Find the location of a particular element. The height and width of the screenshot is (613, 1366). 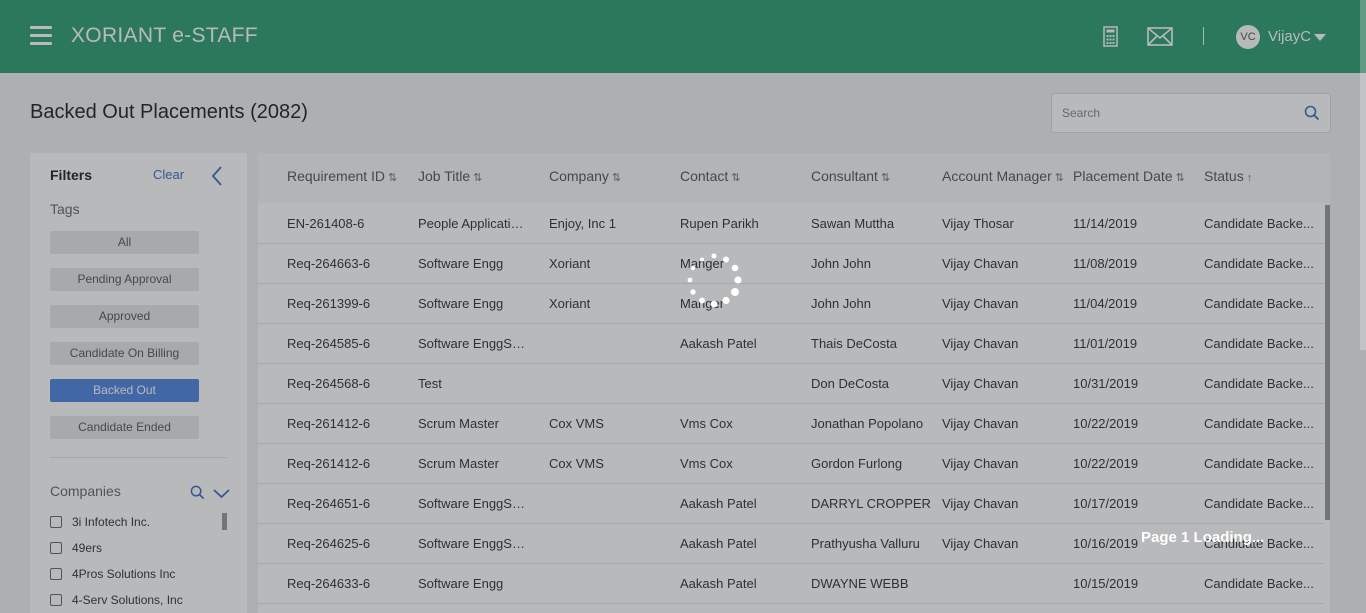

loading-spinner-icon is located at coordinates (714, 280).